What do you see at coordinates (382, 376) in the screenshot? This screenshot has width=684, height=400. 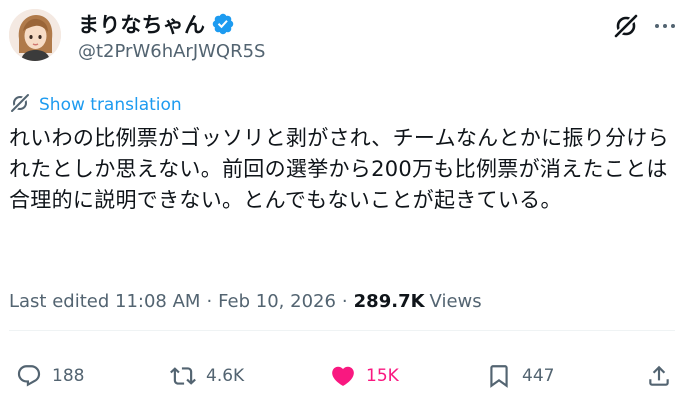 I see `like-count: 15K` at bounding box center [382, 376].